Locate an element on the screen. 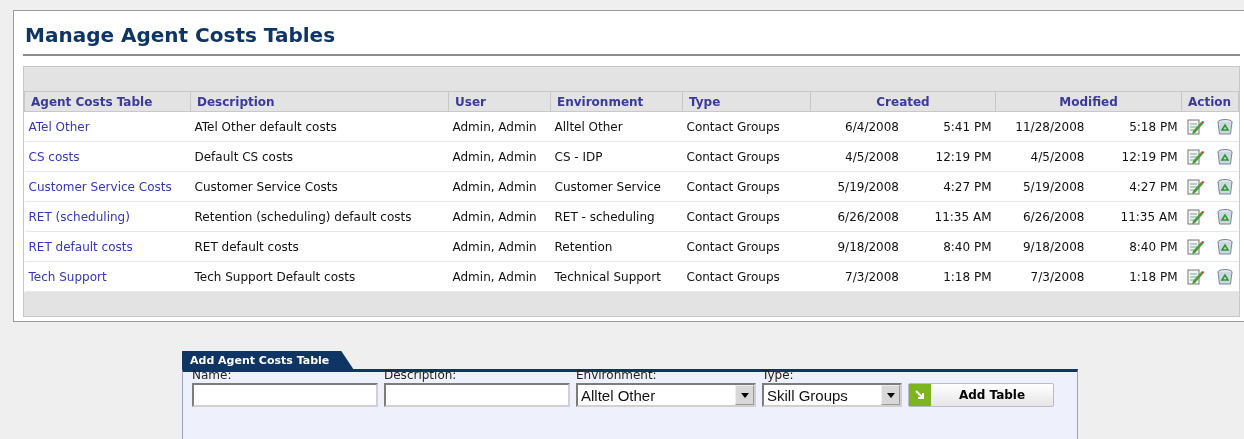 Image resolution: width=1244 pixels, height=439 pixels. table-cell: Retention is located at coordinates (583, 246).